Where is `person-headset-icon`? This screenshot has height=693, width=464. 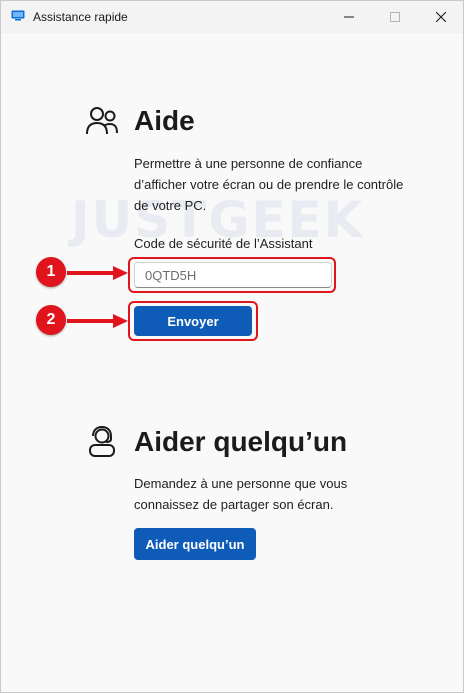 person-headset-icon is located at coordinates (102, 441).